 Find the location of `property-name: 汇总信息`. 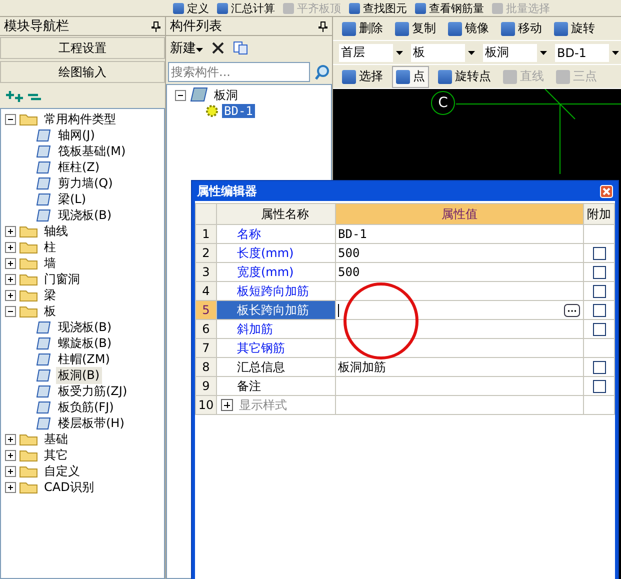

property-name: 汇总信息 is located at coordinates (276, 367).